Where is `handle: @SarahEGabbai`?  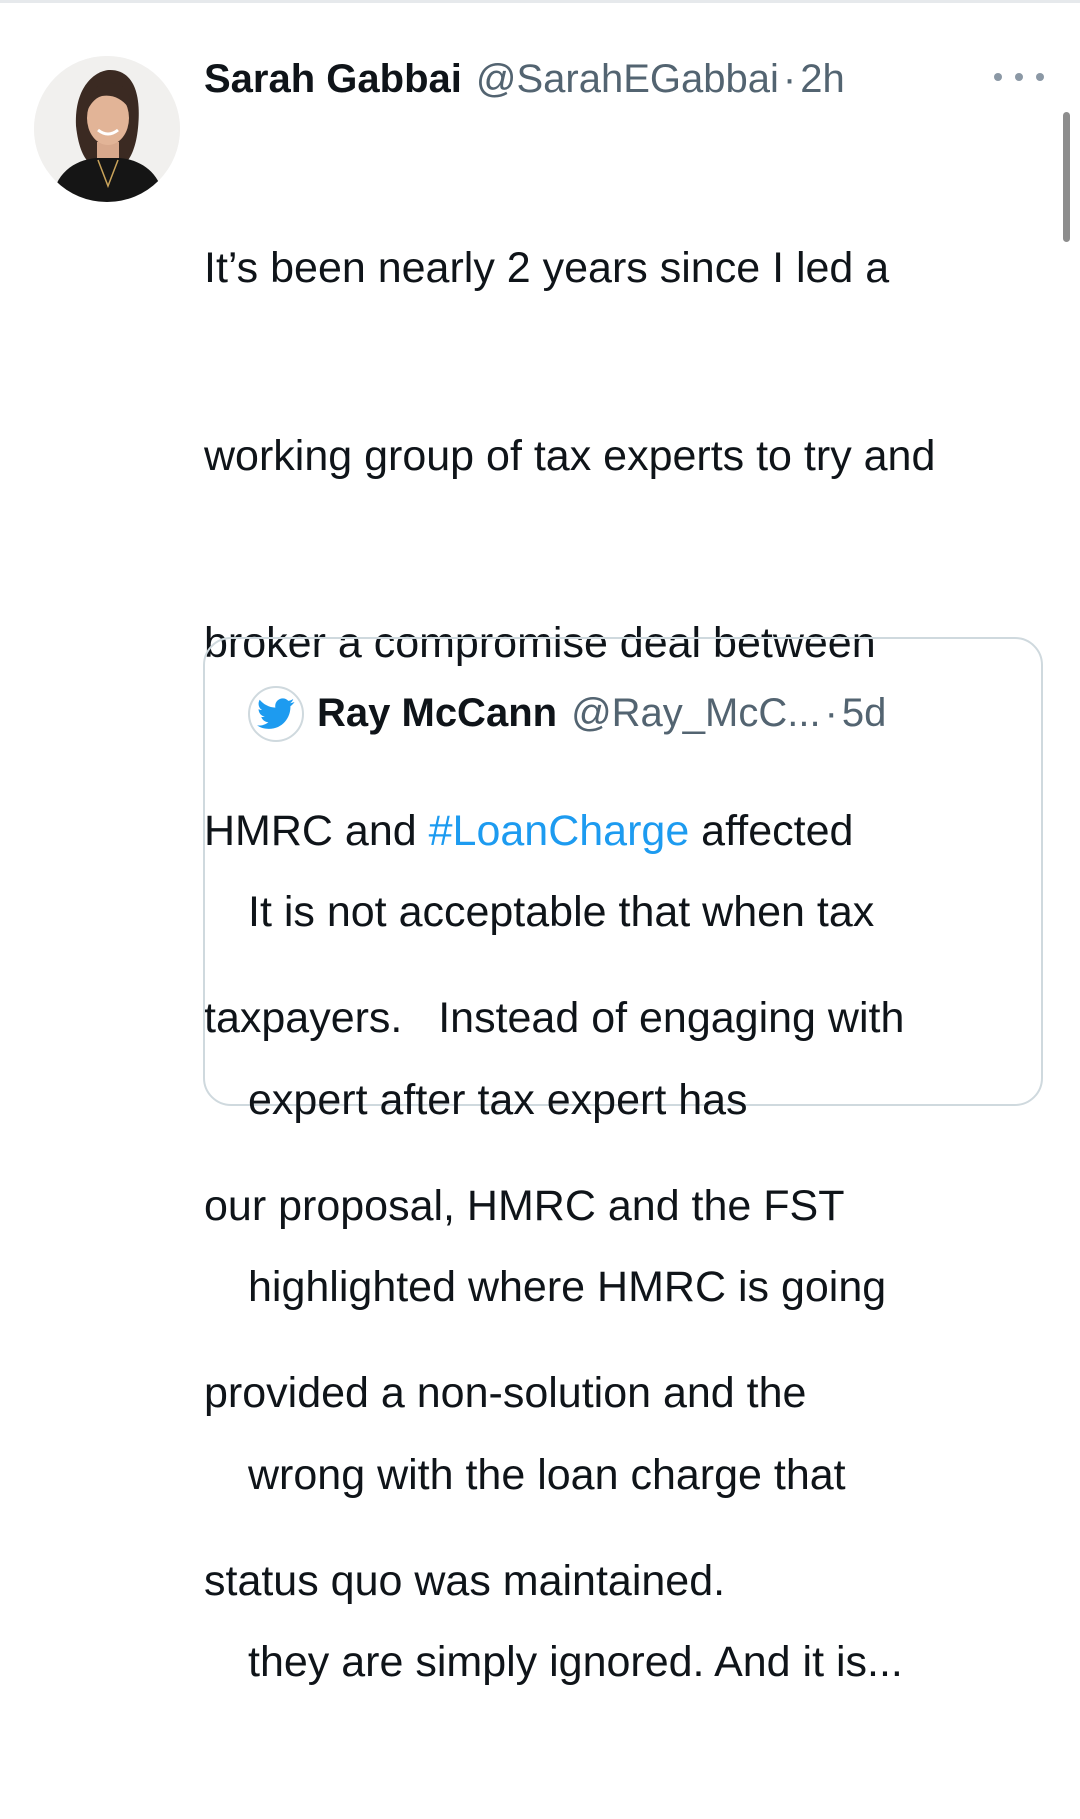
handle: @SarahEGabbai is located at coordinates (627, 79).